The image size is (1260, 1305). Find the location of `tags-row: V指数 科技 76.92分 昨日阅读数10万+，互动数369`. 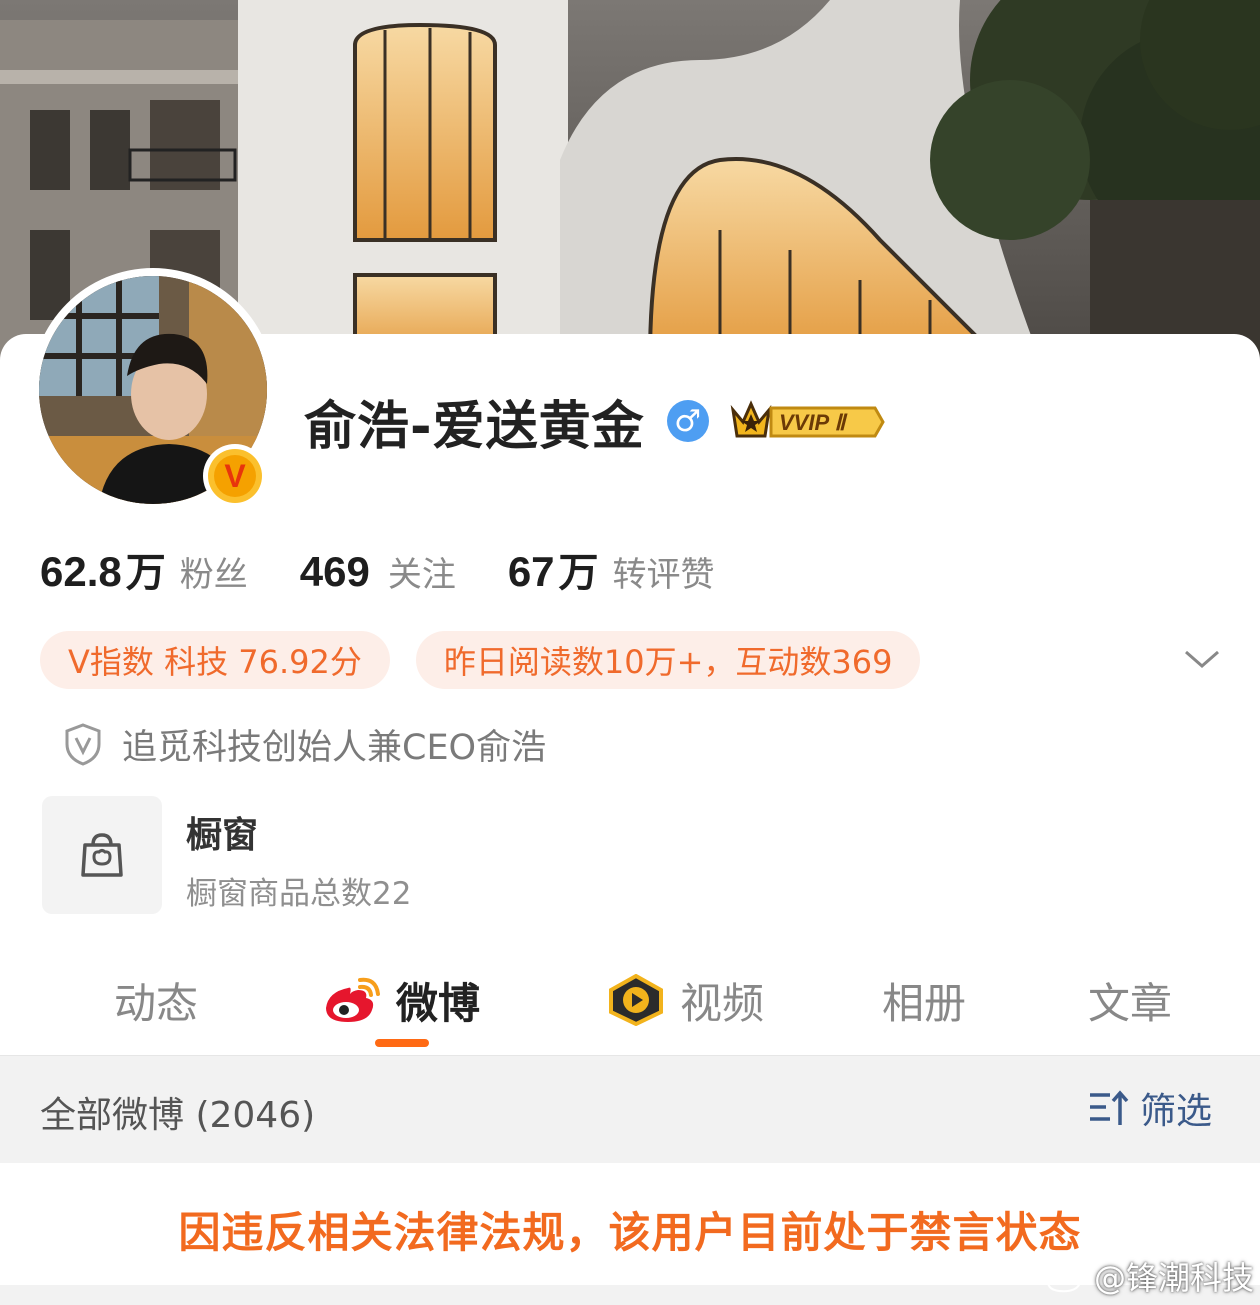

tags-row: V指数 科技 76.92分 昨日阅读数10万+，互动数369 is located at coordinates (493, 660).